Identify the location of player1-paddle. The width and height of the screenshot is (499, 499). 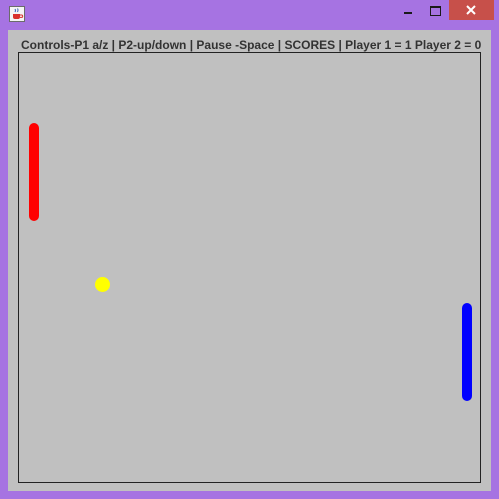
(34, 172).